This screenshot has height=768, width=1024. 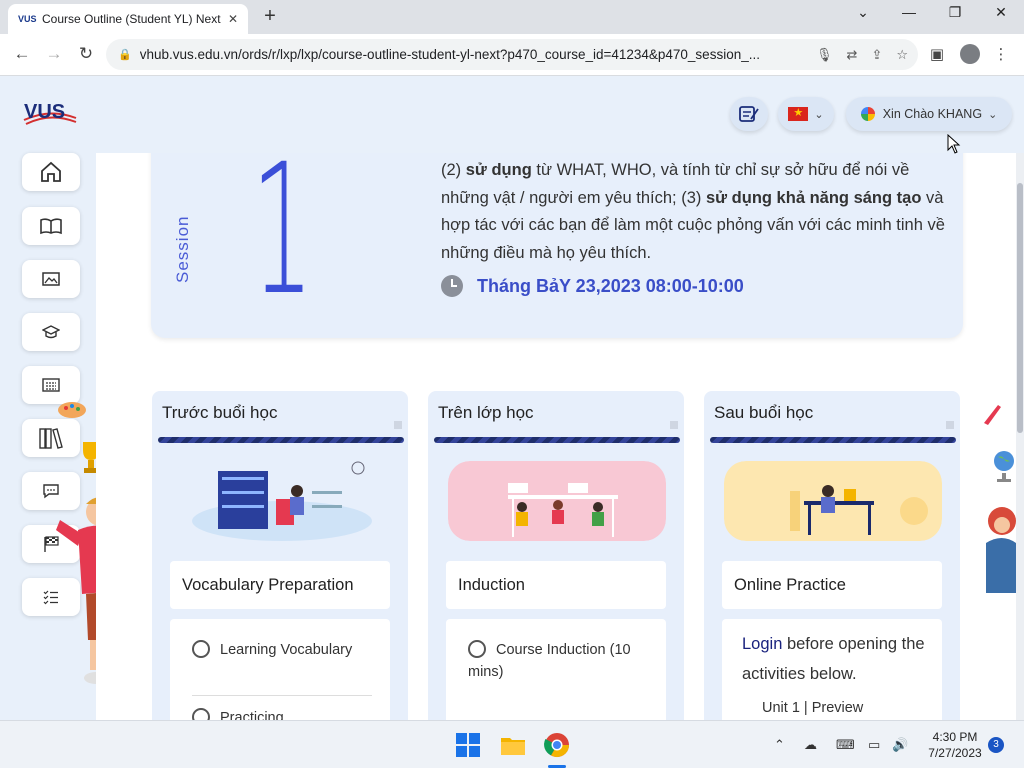 I want to click on notes-button, so click(x=749, y=114).